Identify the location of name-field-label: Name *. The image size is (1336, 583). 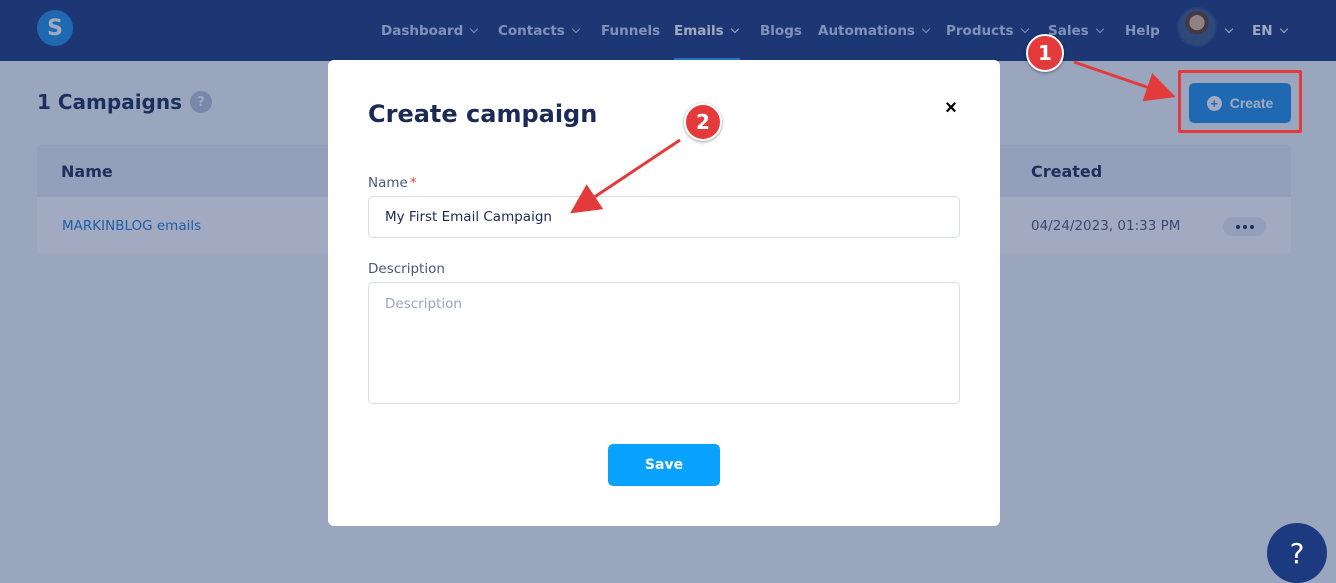
(392, 183).